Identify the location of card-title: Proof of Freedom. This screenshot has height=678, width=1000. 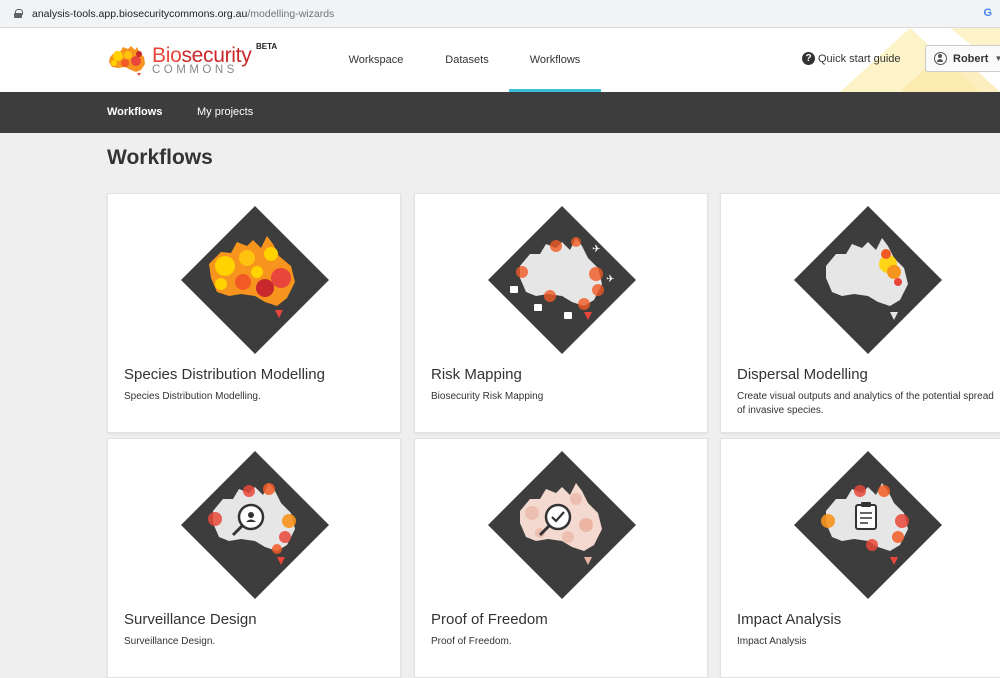
(489, 619).